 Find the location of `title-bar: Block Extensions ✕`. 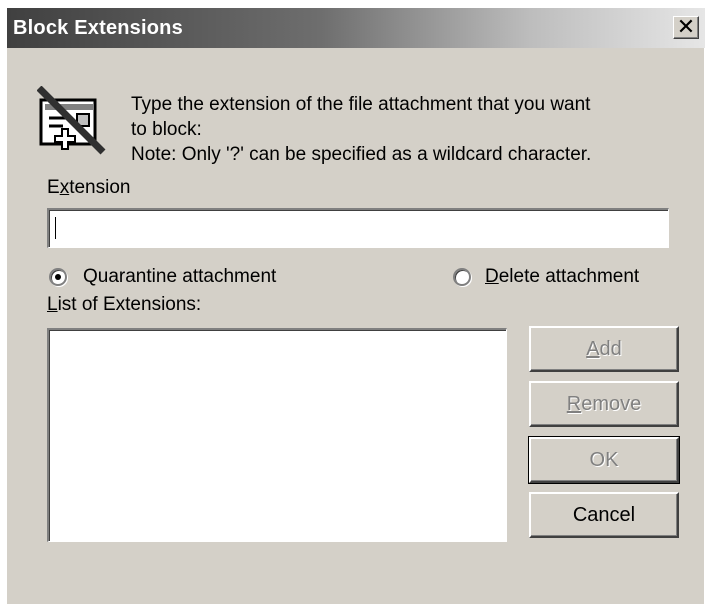

title-bar: Block Extensions ✕ is located at coordinates (356, 28).